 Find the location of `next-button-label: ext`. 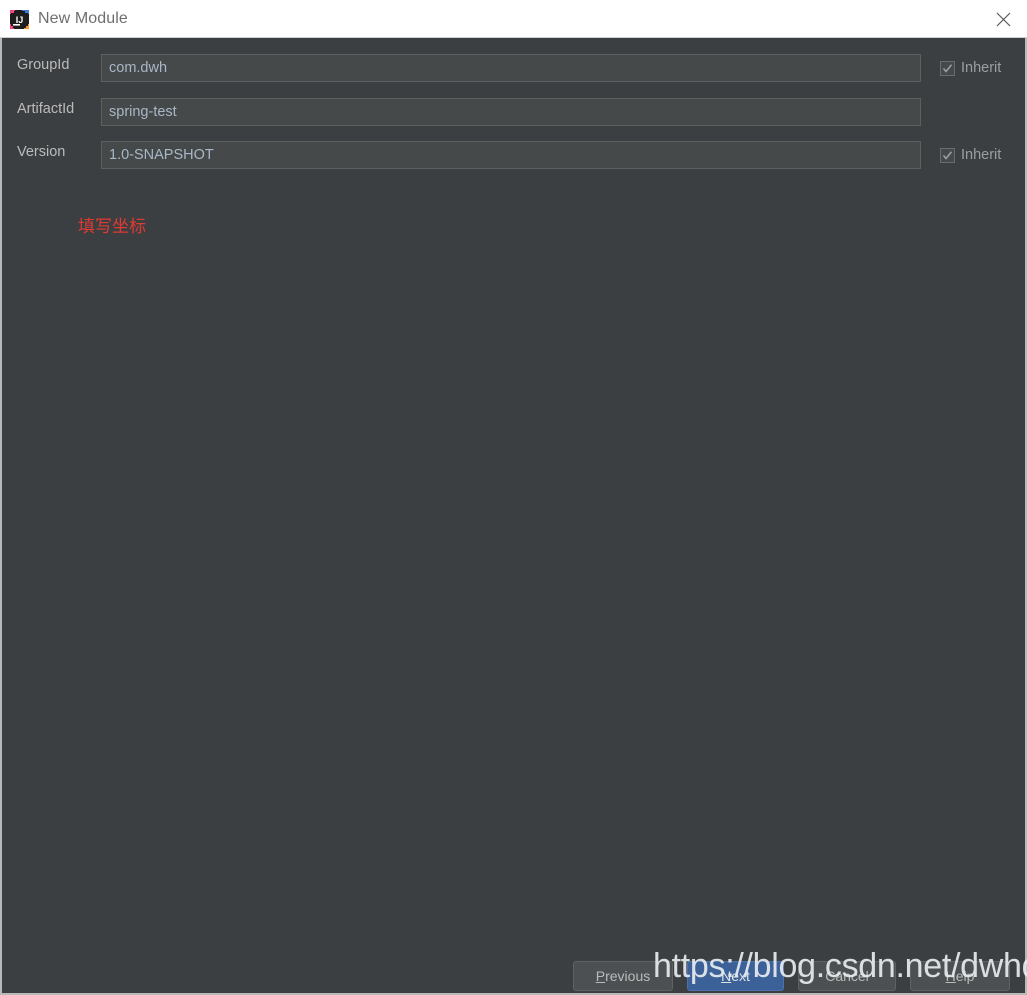

next-button-label: ext is located at coordinates (740, 976).